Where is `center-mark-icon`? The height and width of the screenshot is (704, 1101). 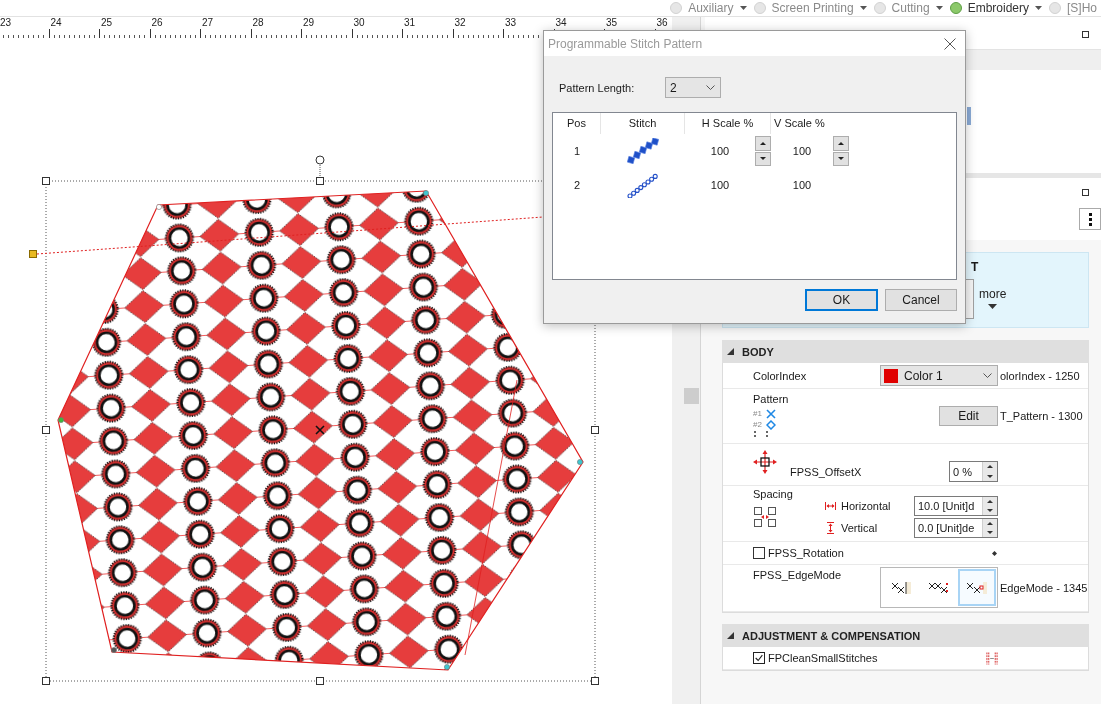
center-mark-icon is located at coordinates (320, 430).